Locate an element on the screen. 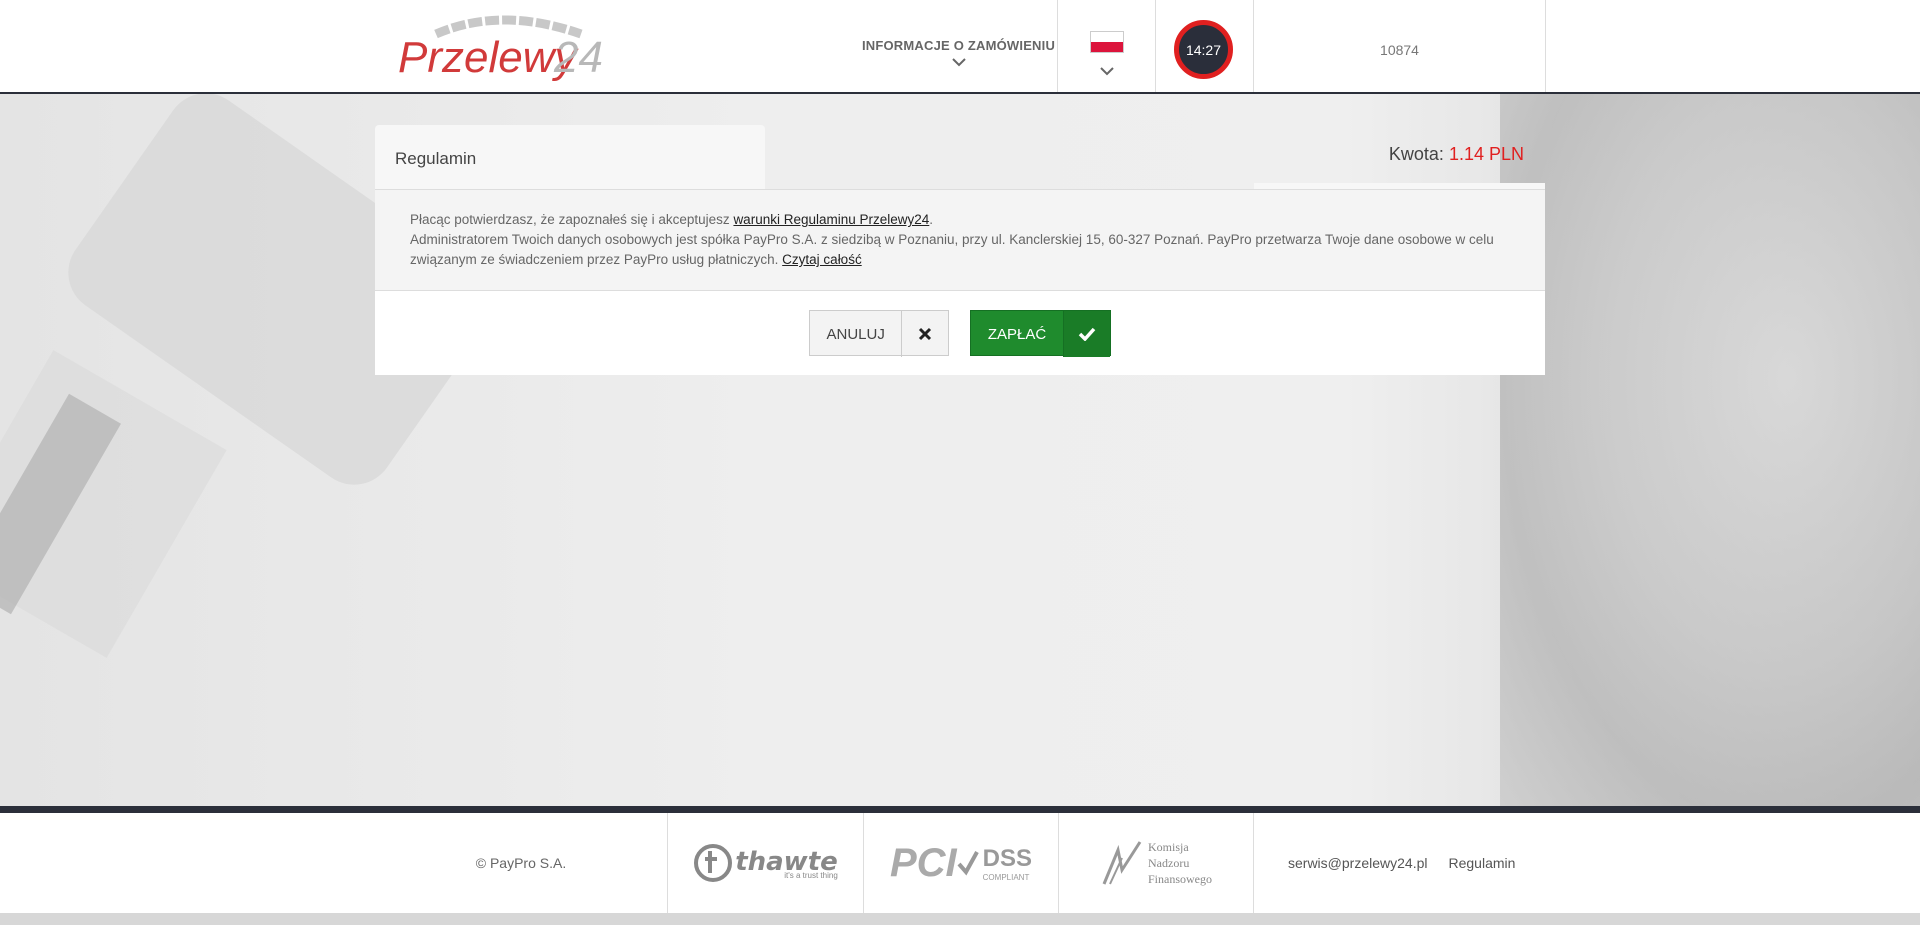 The image size is (1920, 925). session-id: 10874 is located at coordinates (1399, 50).